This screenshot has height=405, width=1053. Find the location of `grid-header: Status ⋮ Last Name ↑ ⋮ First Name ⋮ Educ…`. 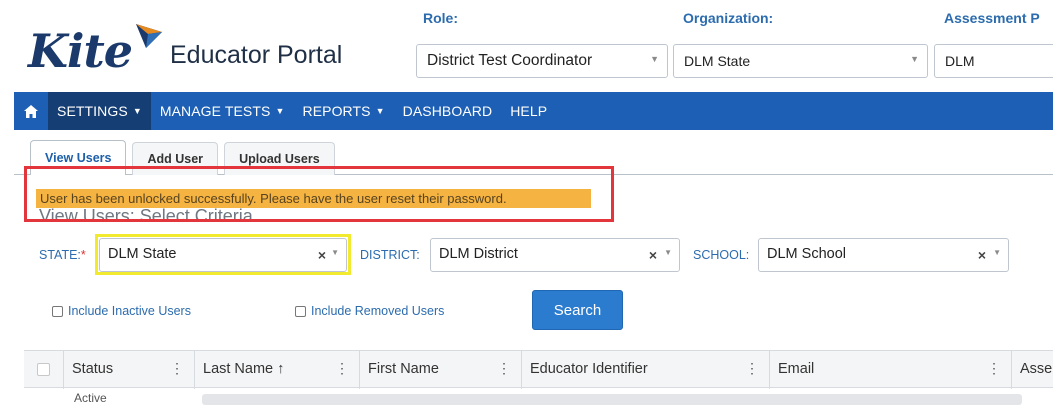

grid-header: Status ⋮ Last Name ↑ ⋮ First Name ⋮ Educ… is located at coordinates (538, 369).